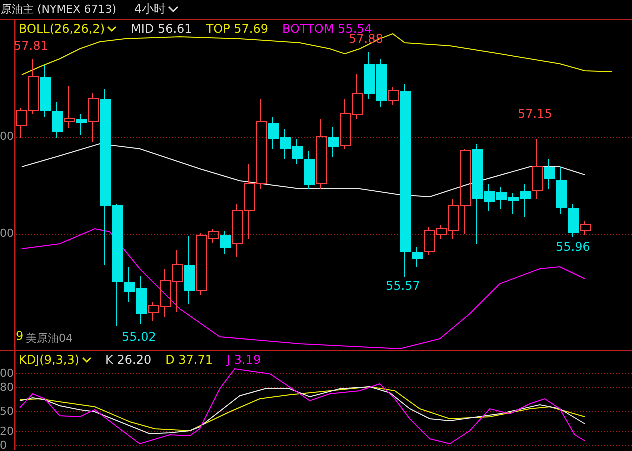 This screenshot has height=451, width=632. I want to click on indicator-dropdown: BOLL(26,26,2), so click(68, 29).